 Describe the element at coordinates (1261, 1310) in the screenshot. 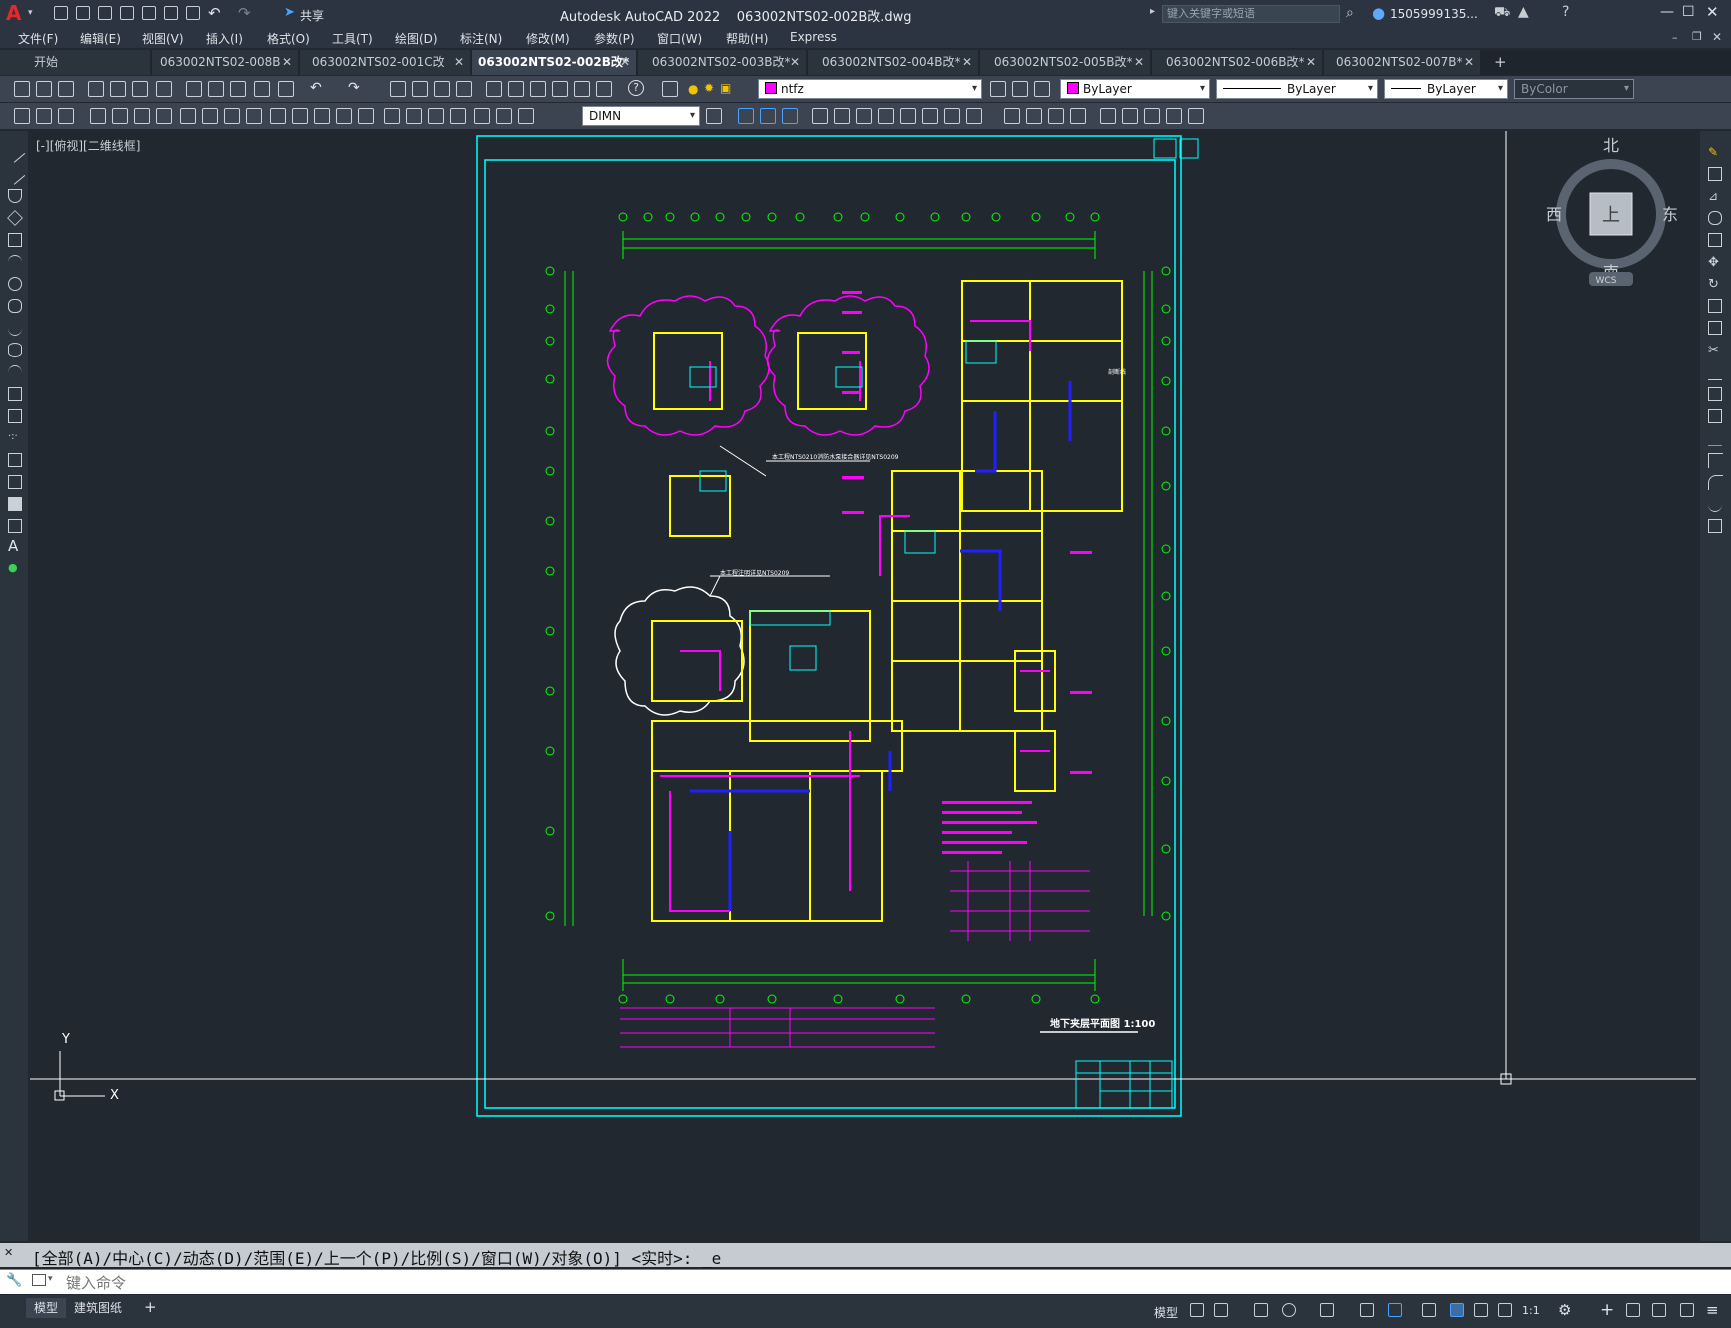

I see `ortho-icon` at that location.